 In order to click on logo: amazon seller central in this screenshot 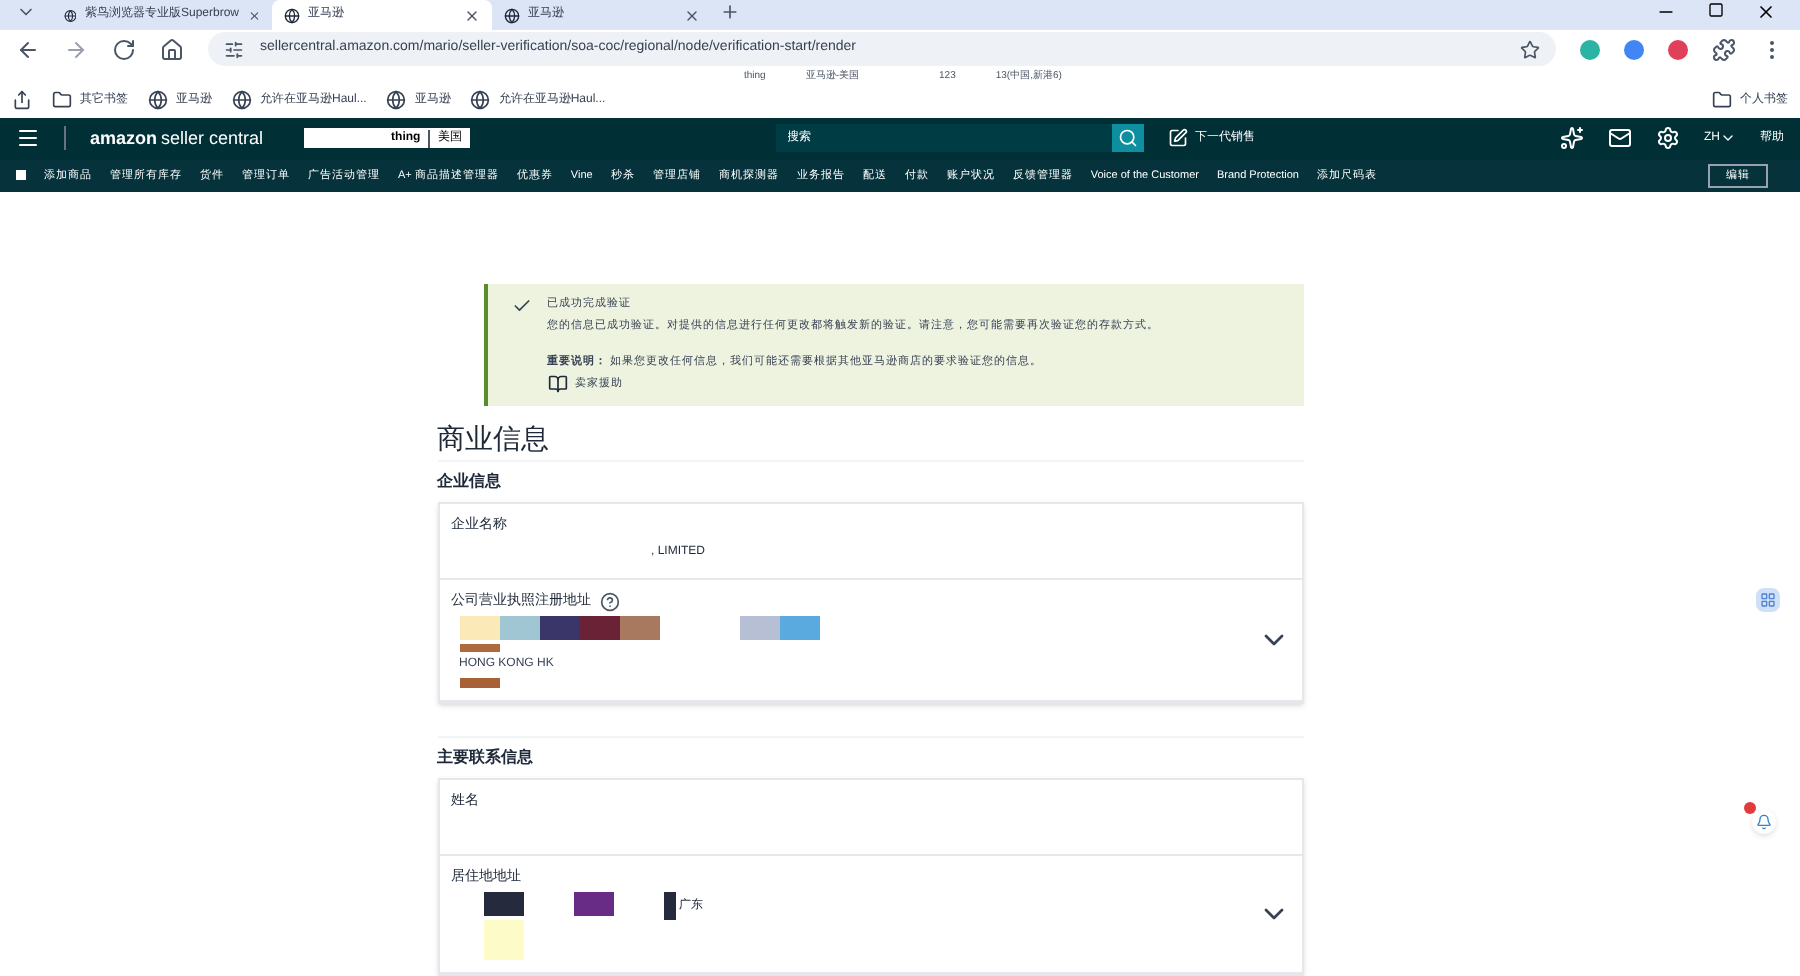, I will do `click(177, 139)`.